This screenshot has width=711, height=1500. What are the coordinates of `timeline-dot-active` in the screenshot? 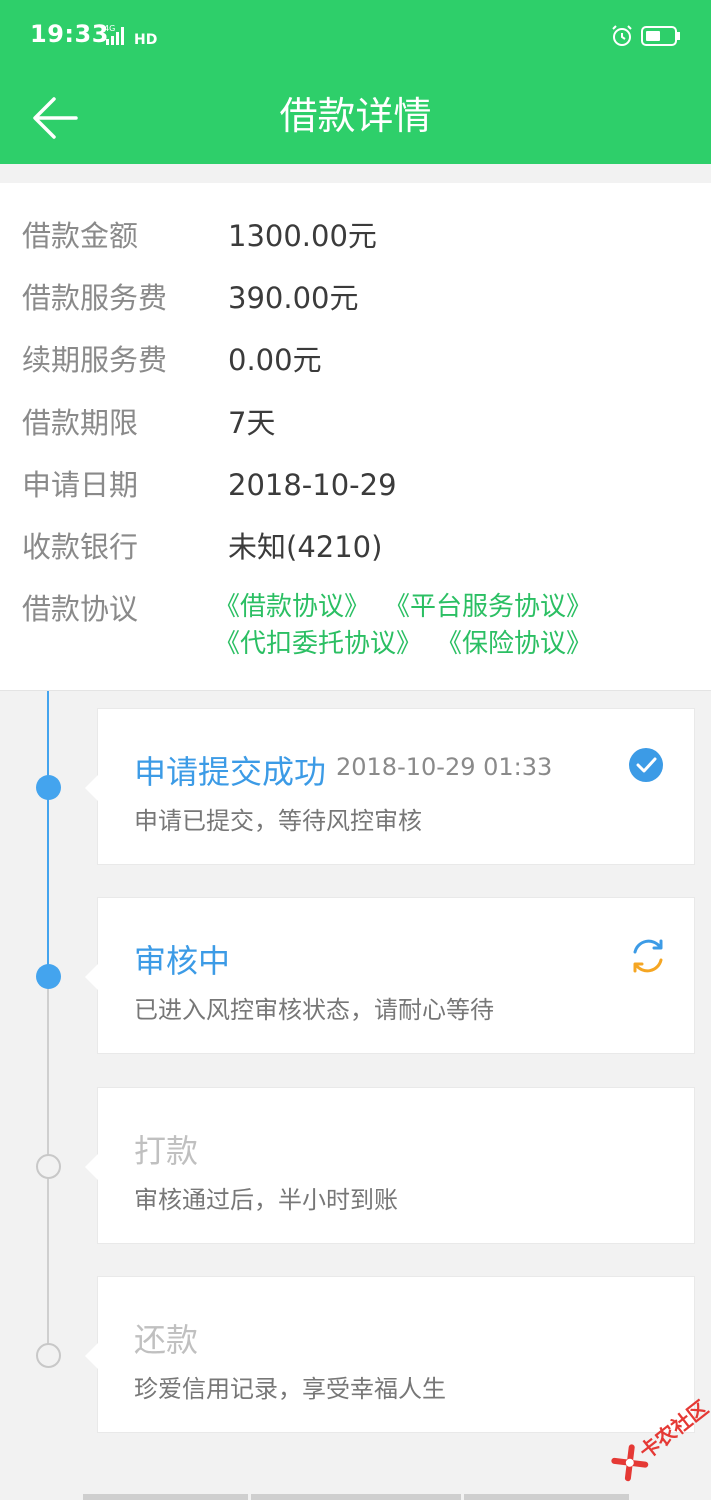 It's located at (48, 976).